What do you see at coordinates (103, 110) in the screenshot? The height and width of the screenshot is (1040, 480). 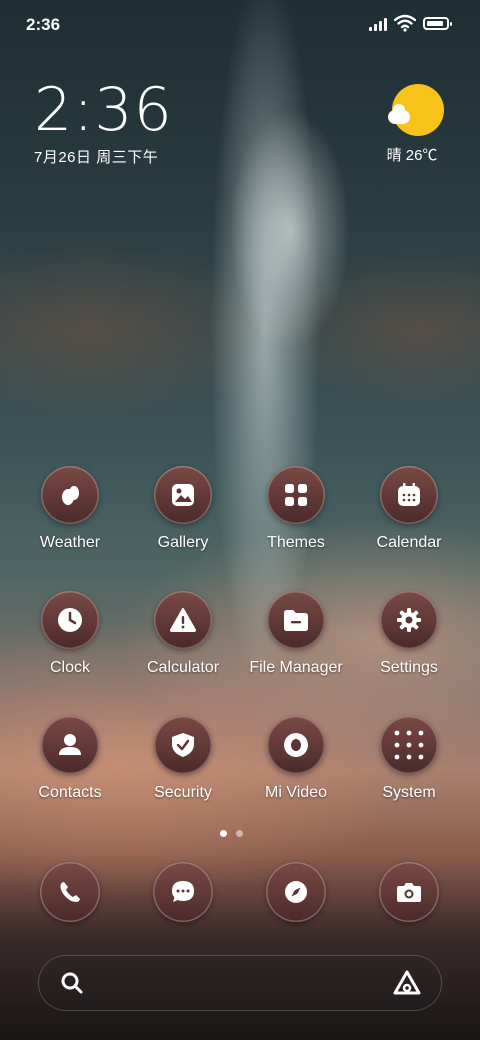 I see `clock-time: 2:36` at bounding box center [103, 110].